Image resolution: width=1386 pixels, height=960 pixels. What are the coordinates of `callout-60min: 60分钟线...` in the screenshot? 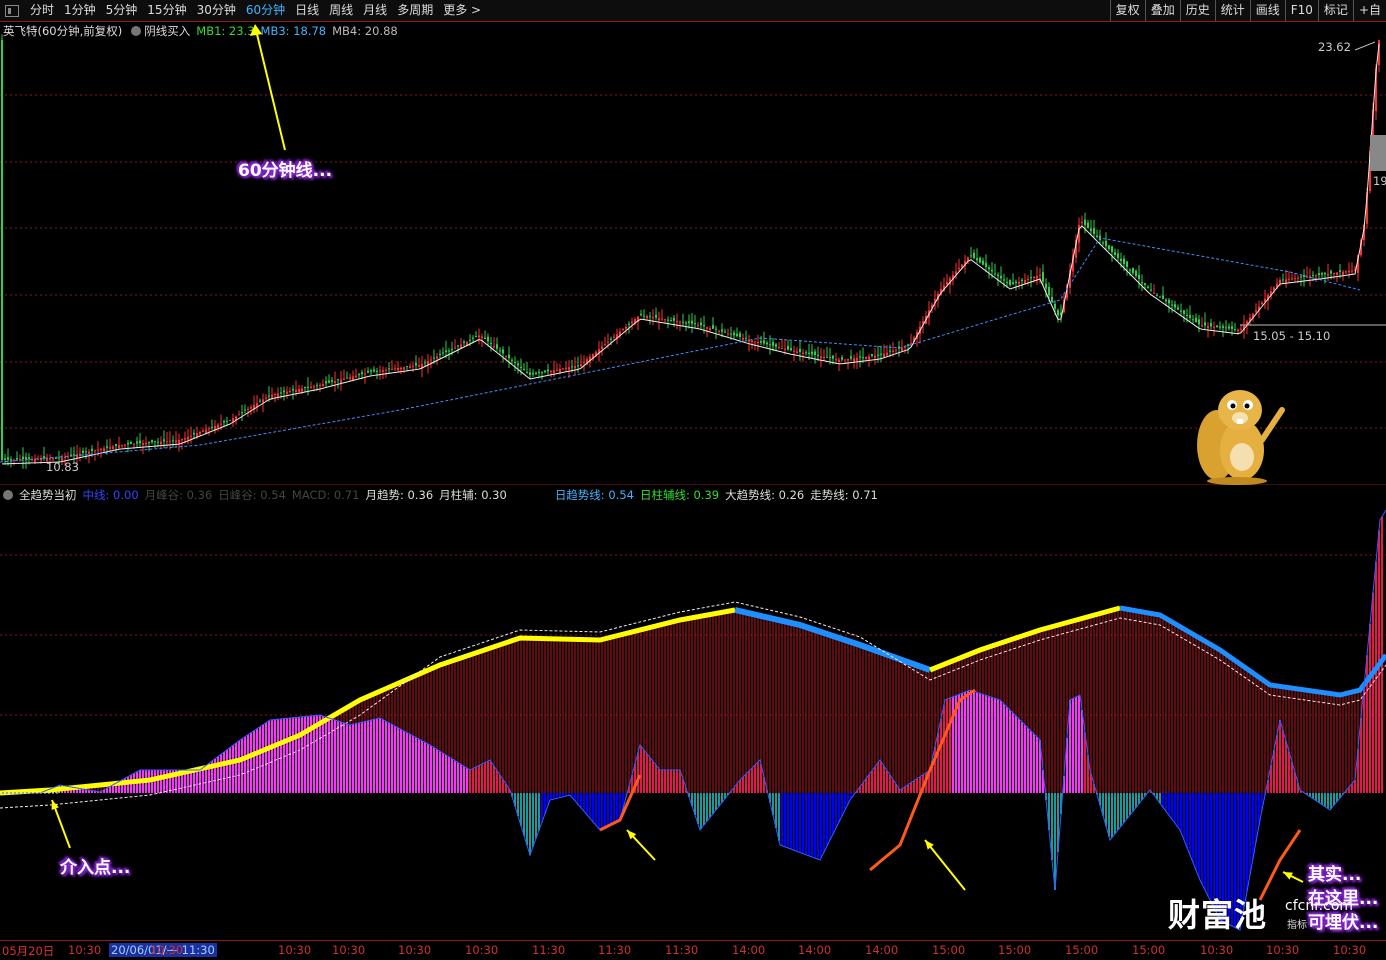 It's located at (285, 171).